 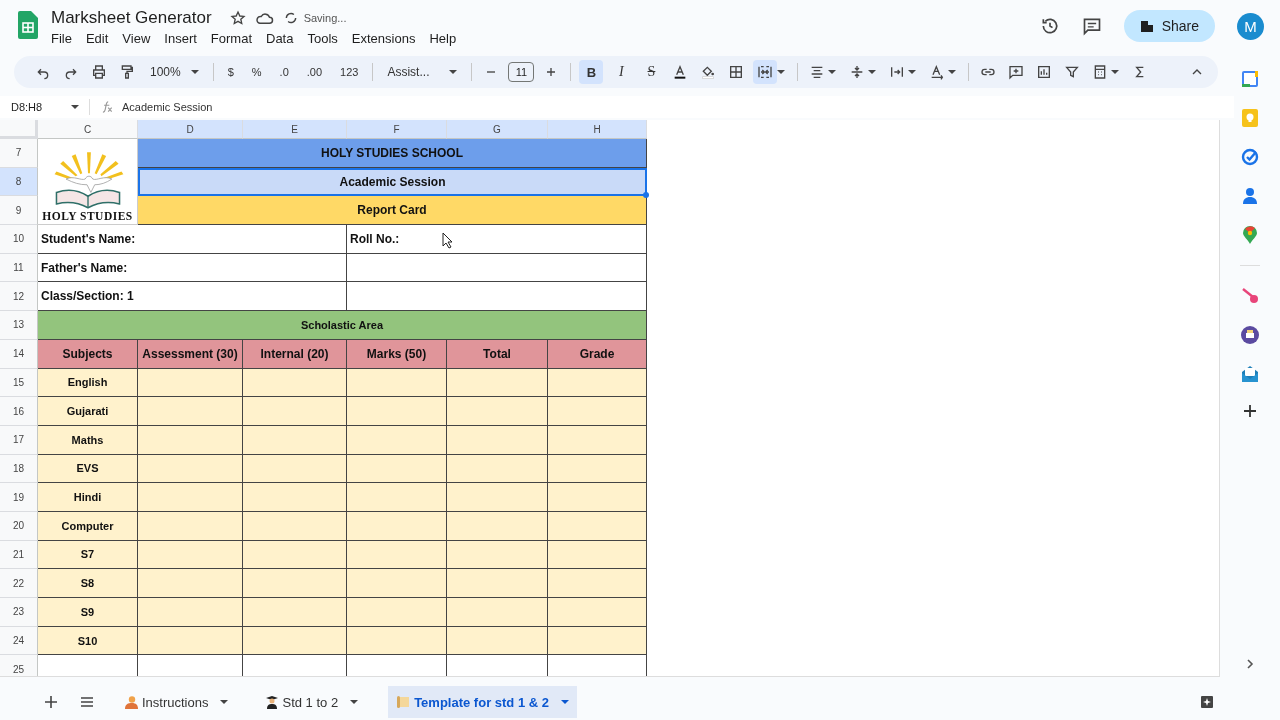 What do you see at coordinates (1250, 411) in the screenshot?
I see `add-icon` at bounding box center [1250, 411].